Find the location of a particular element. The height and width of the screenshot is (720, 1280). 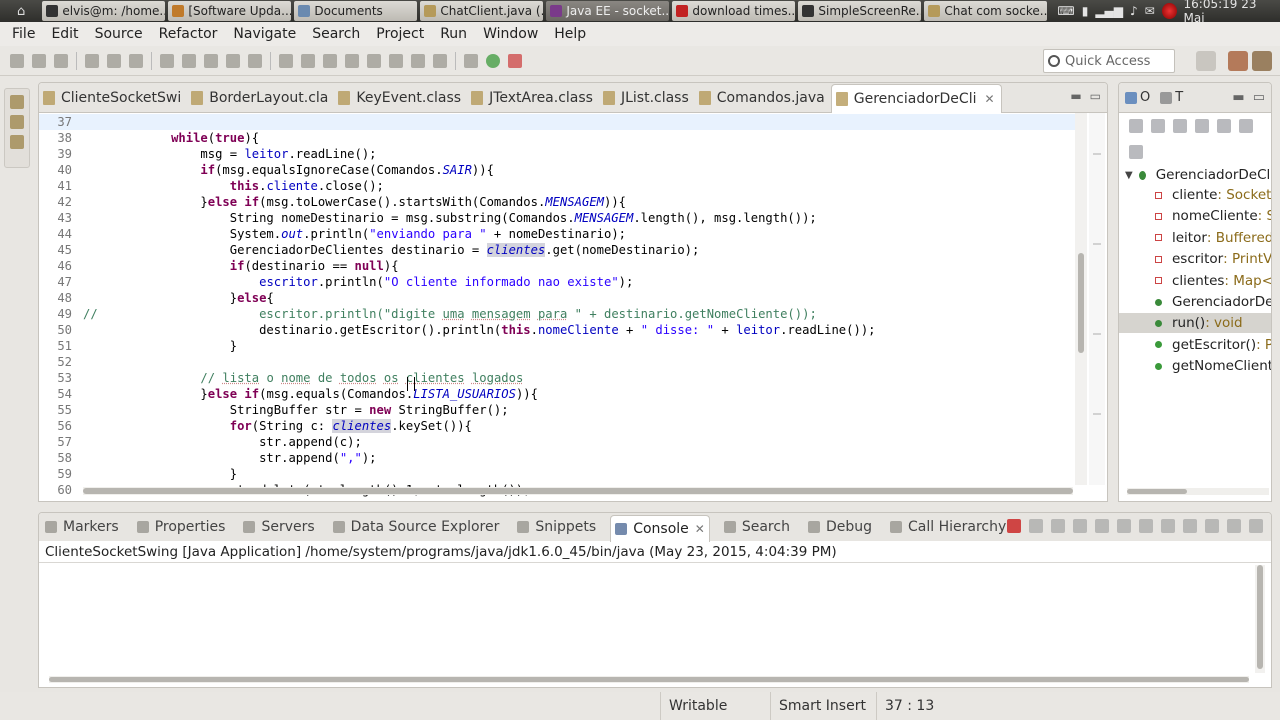

terminate-icon is located at coordinates (418, 60).